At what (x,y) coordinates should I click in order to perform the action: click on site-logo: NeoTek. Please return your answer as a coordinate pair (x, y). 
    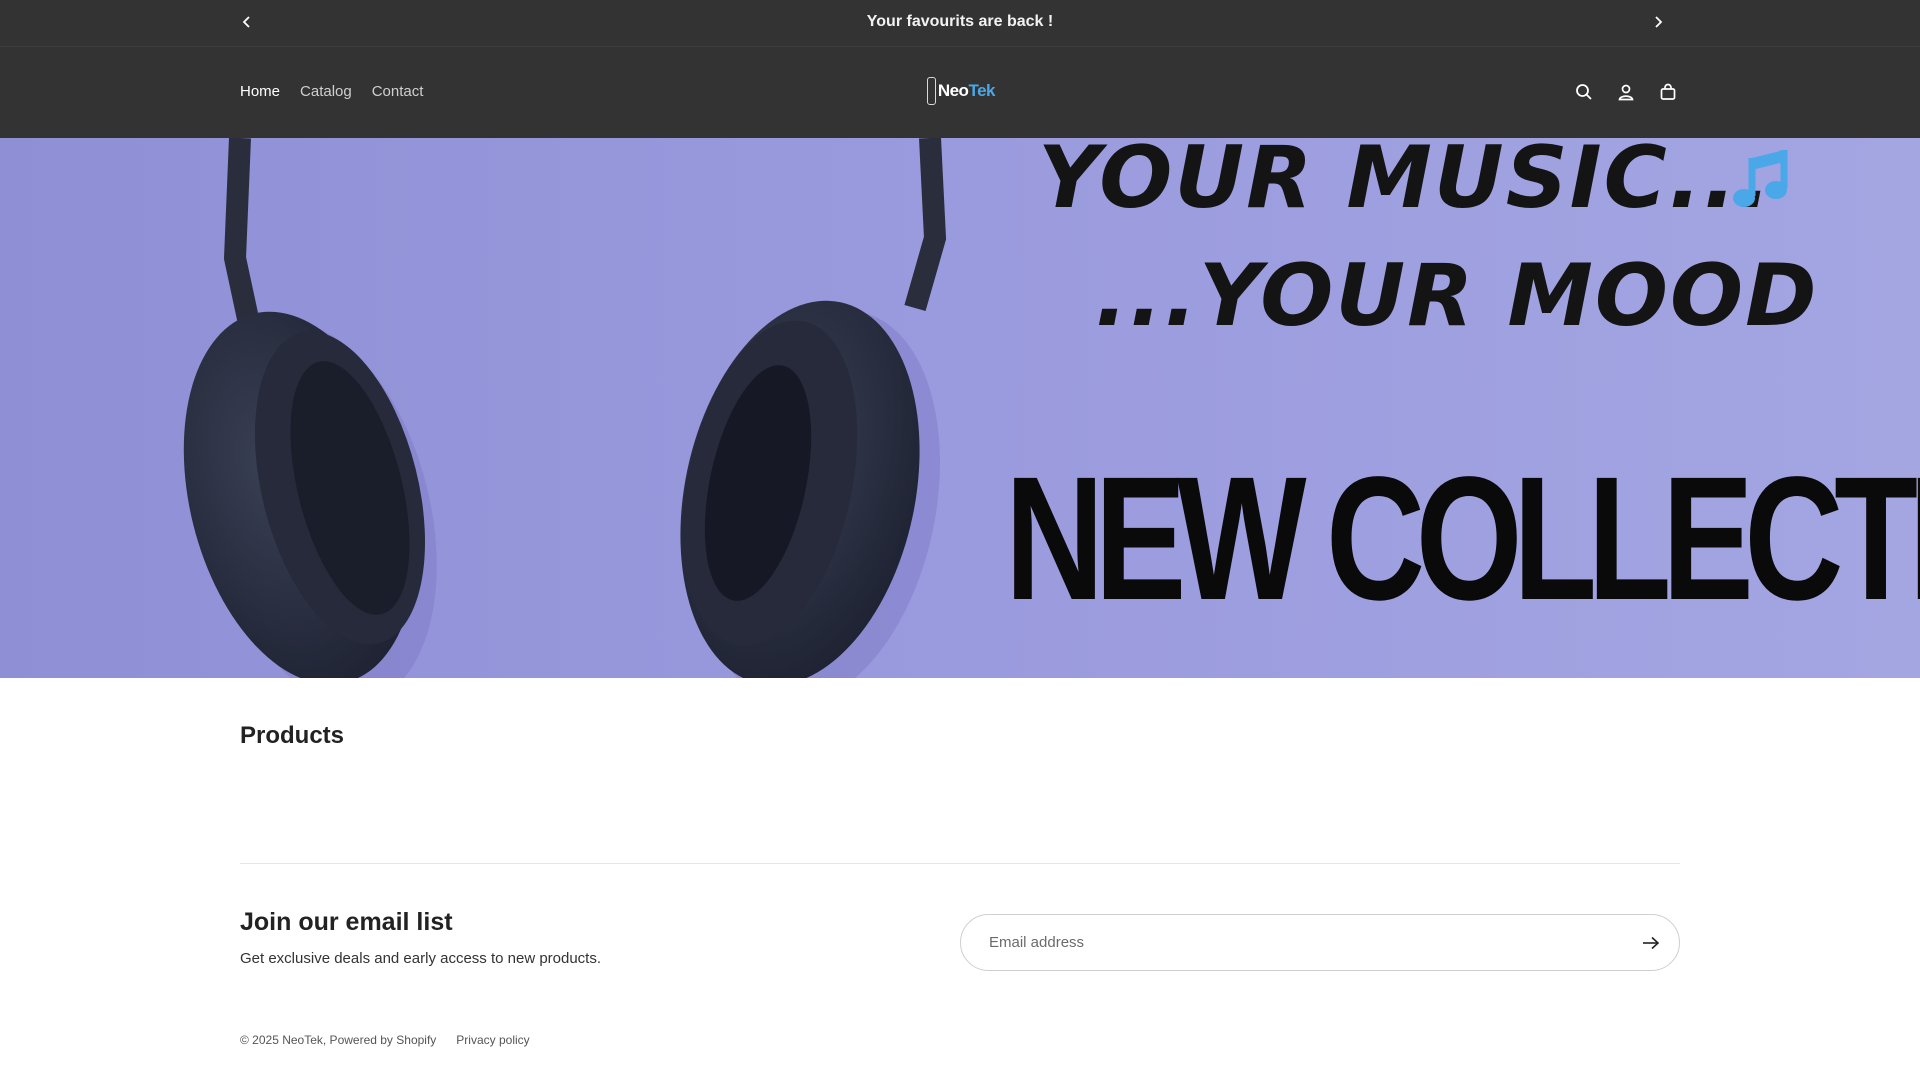
    Looking at the image, I should click on (961, 91).